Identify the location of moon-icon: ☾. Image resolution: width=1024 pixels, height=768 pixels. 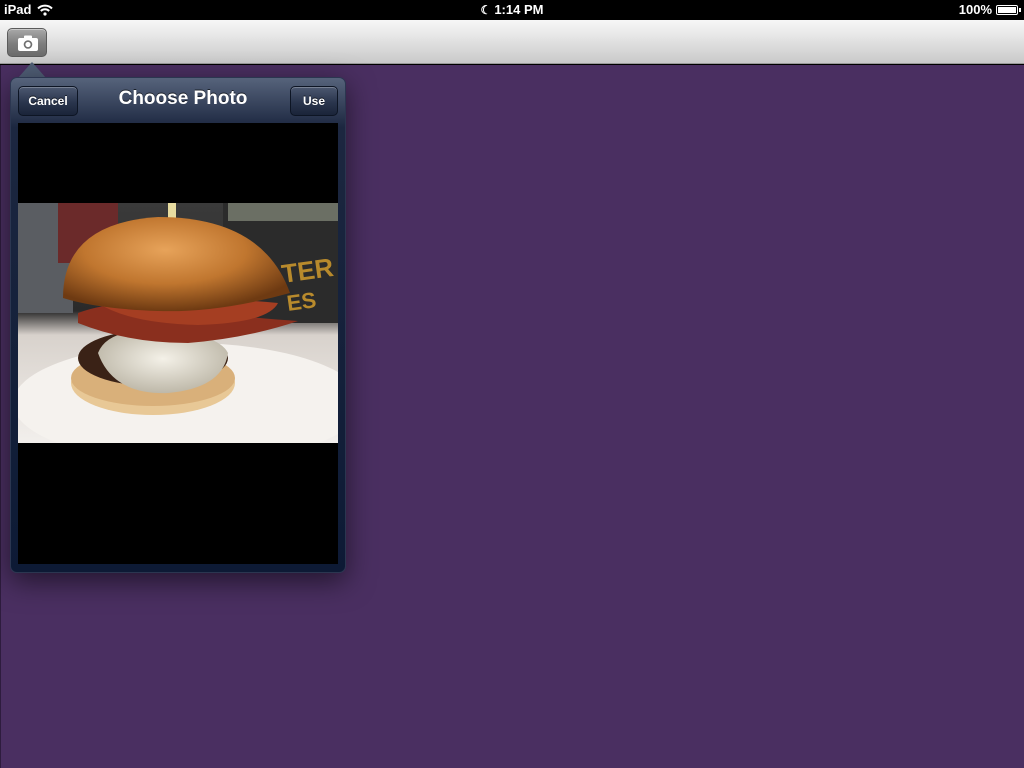
(486, 10).